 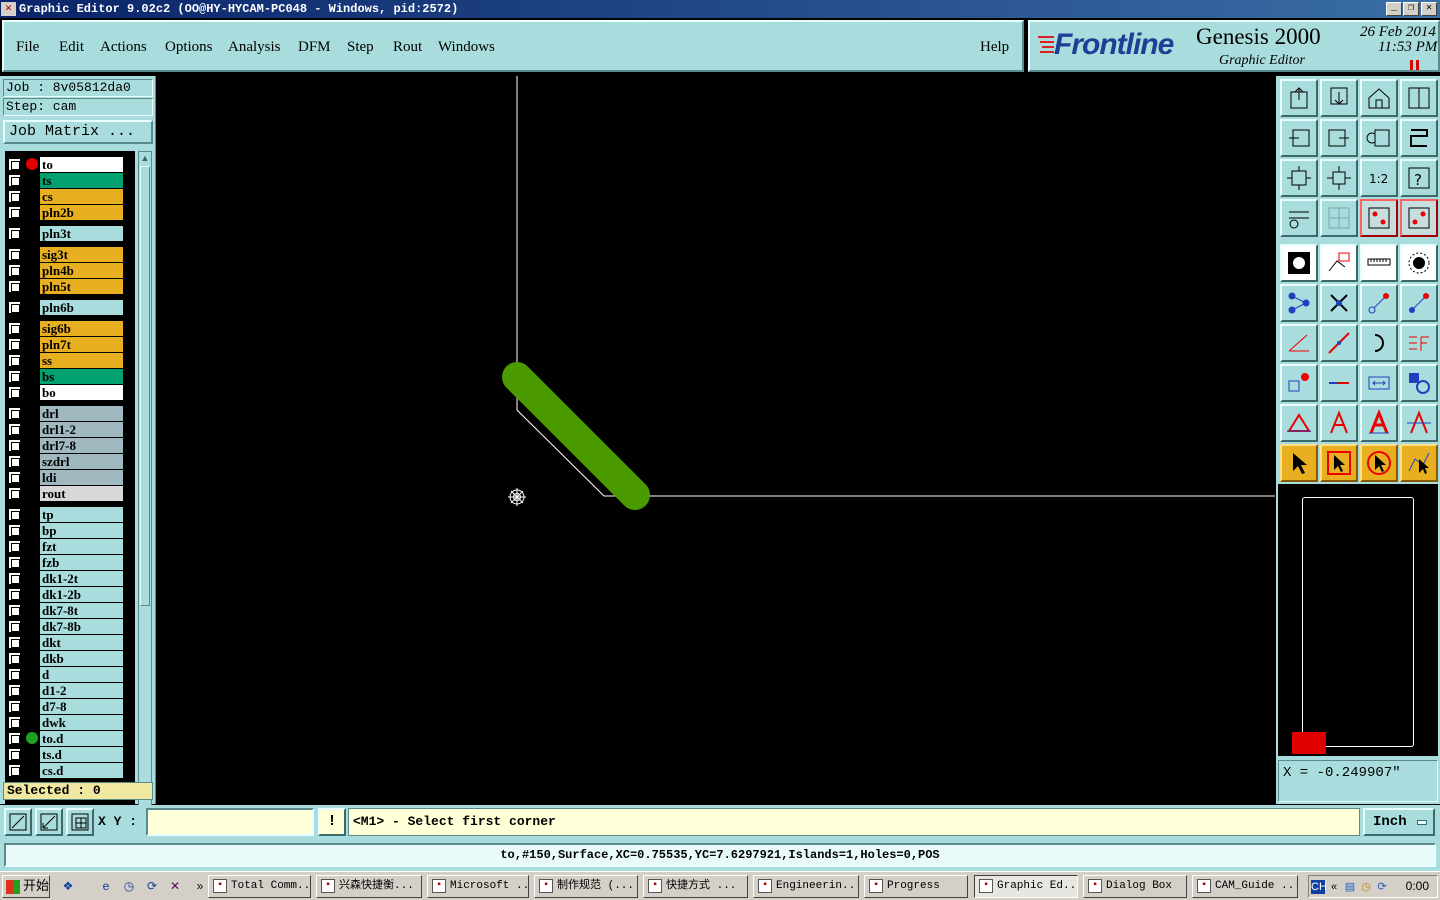 I want to click on layer-row: pln5t, so click(x=70, y=286).